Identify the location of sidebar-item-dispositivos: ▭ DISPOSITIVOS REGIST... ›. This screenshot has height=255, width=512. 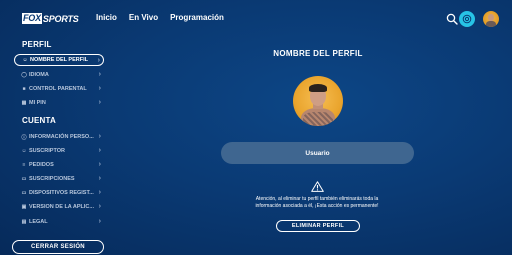
(59, 193).